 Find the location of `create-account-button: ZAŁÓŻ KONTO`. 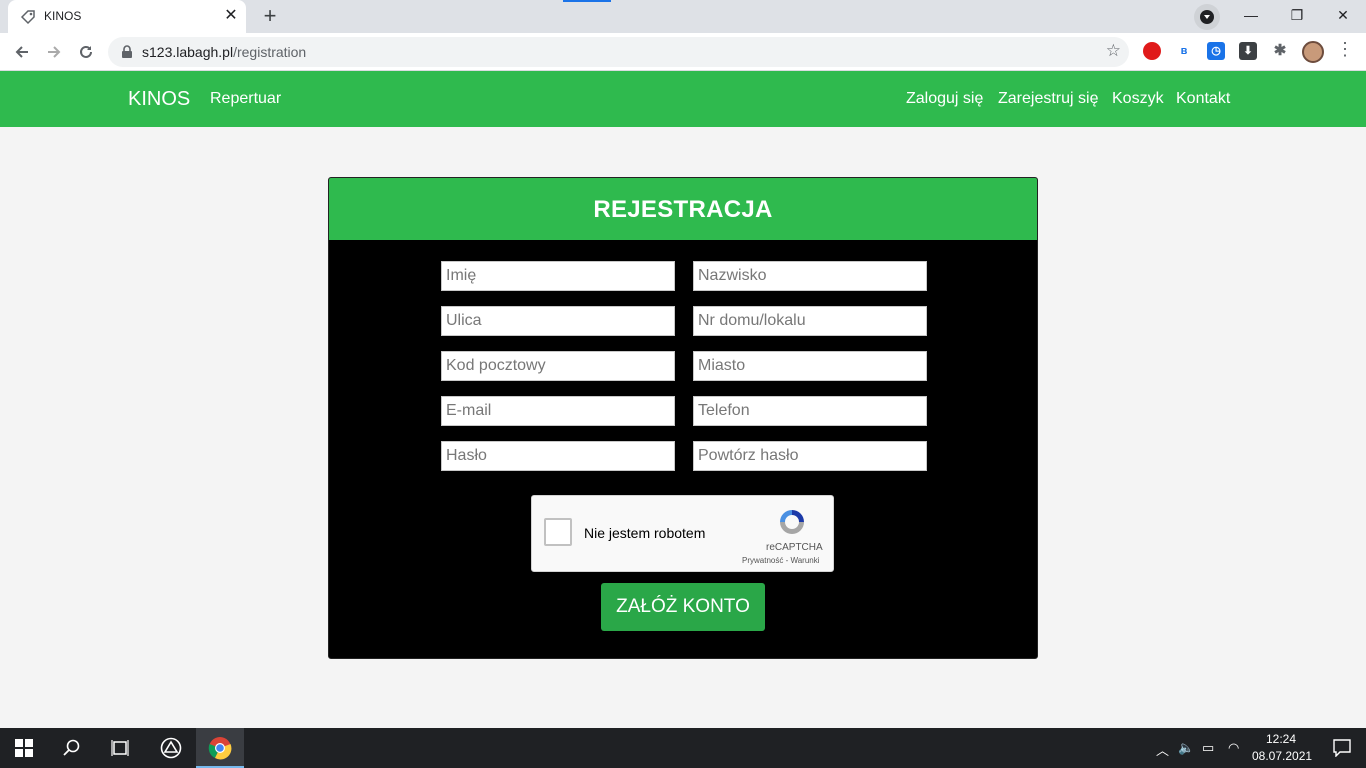

create-account-button: ZAŁÓŻ KONTO is located at coordinates (683, 607).